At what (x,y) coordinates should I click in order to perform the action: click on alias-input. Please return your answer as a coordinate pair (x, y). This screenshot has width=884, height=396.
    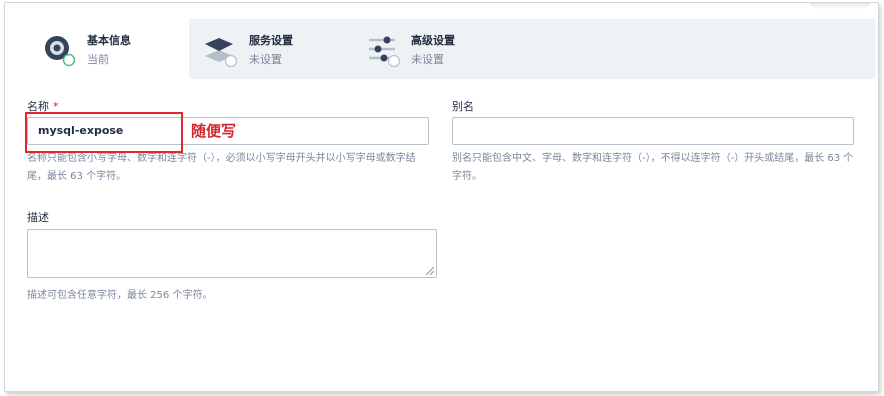
    Looking at the image, I should click on (653, 131).